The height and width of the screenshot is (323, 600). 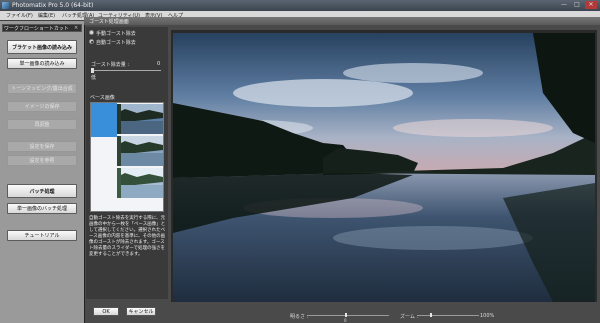 I want to click on app-title: Photomatix Pro 5.0 (64-bit), so click(x=53, y=5).